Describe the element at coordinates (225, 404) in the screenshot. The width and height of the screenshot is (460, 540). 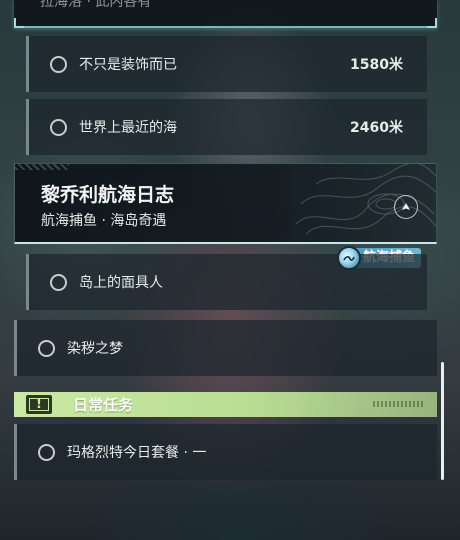
I see `daily-quests-section-header: ! 日常任务` at that location.